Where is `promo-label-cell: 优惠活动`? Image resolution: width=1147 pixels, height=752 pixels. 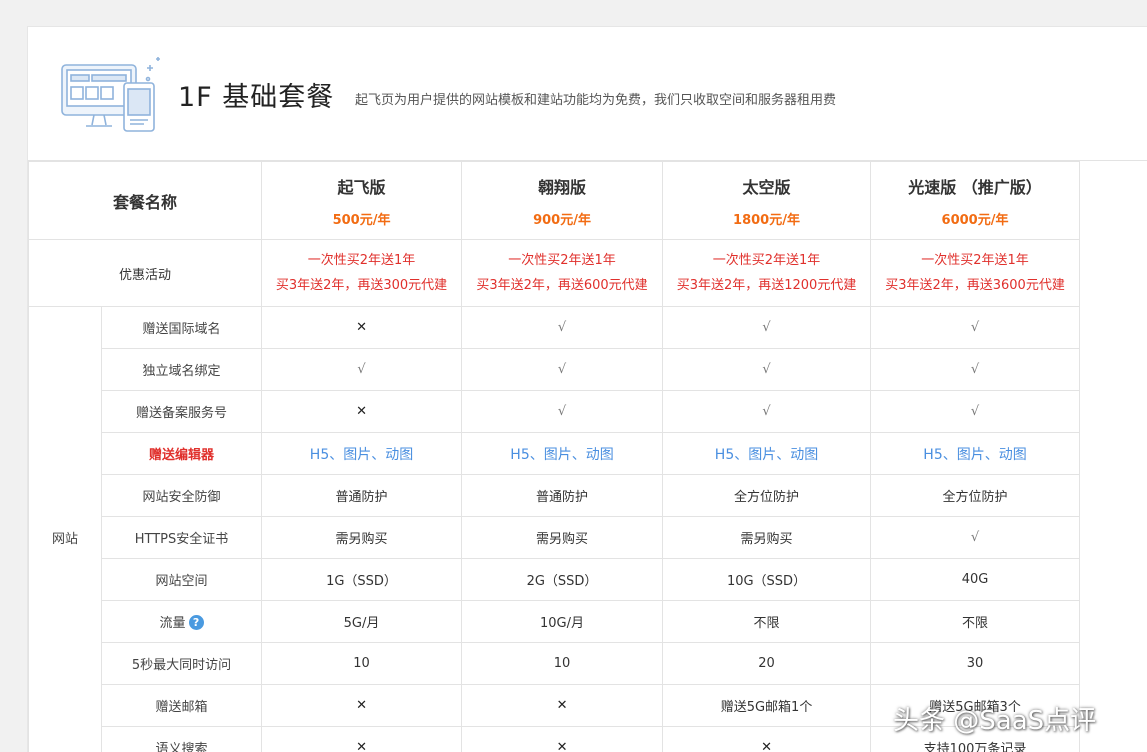
promo-label-cell: 优惠活动 is located at coordinates (145, 273).